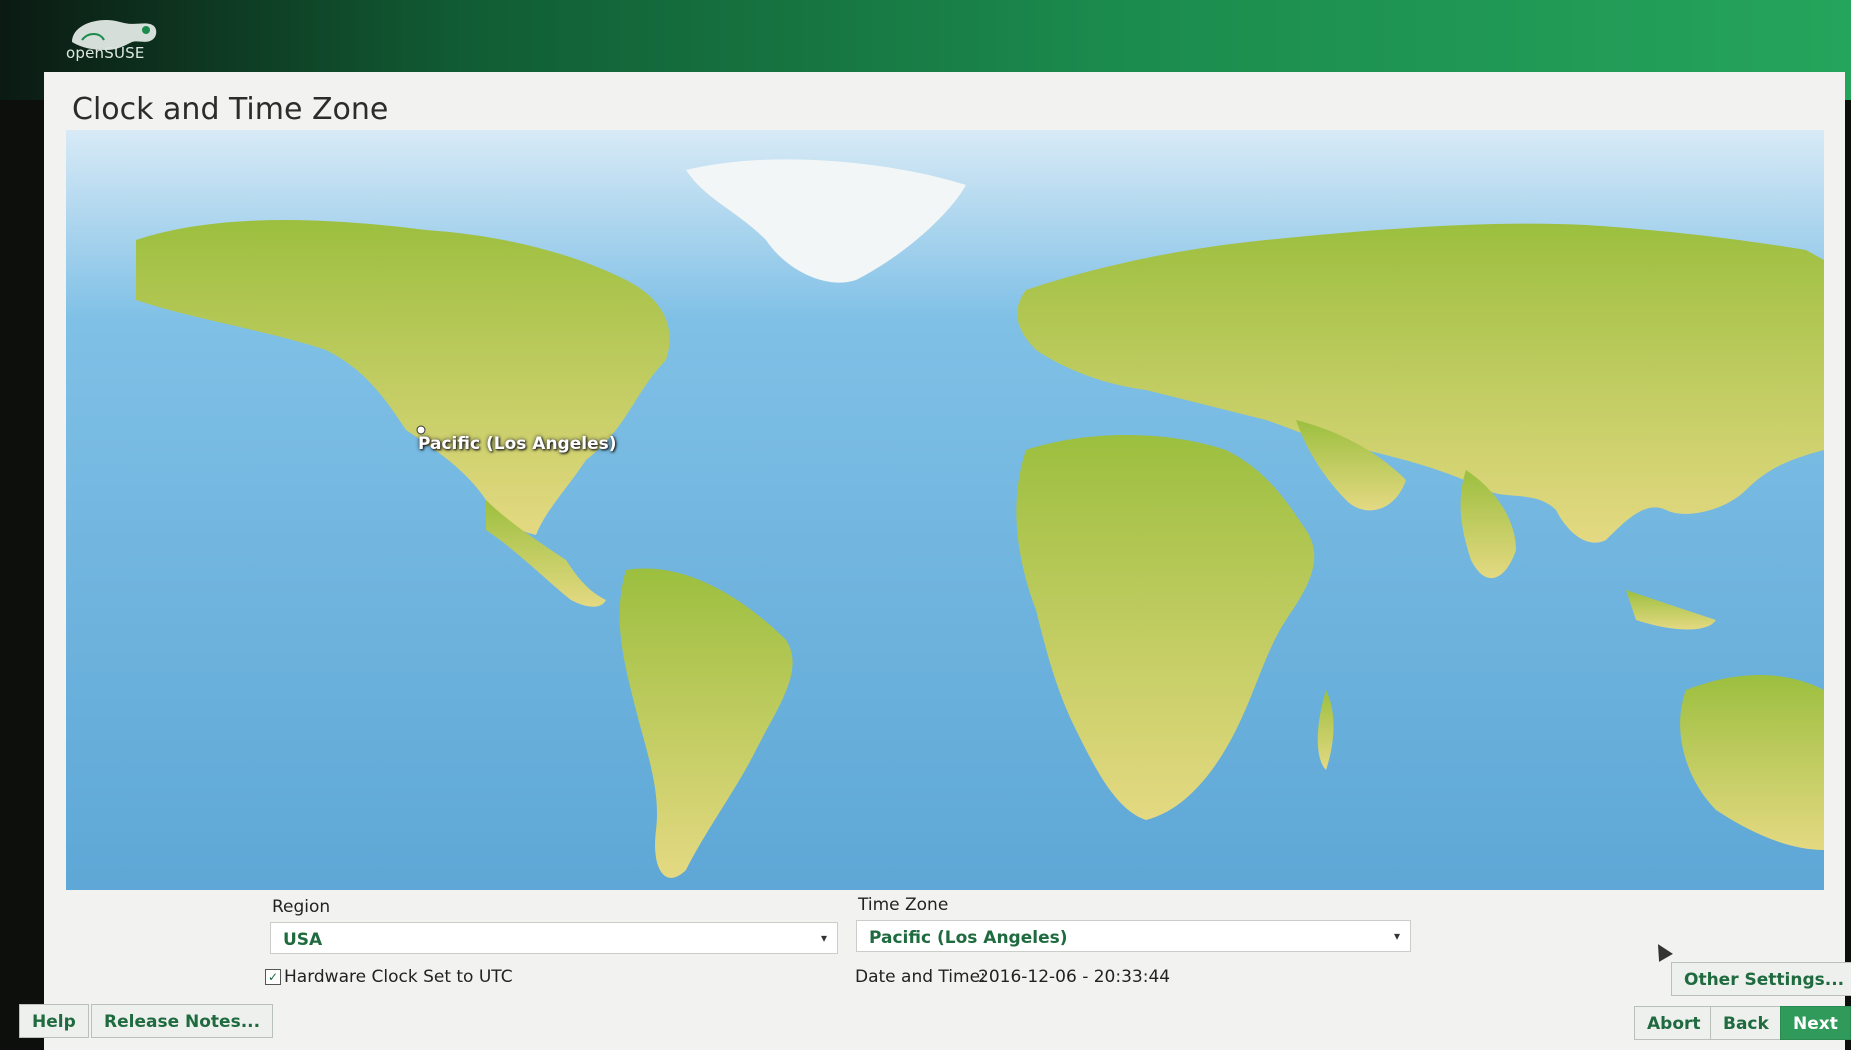  What do you see at coordinates (554, 938) in the screenshot?
I see `region-select: USA ▾` at bounding box center [554, 938].